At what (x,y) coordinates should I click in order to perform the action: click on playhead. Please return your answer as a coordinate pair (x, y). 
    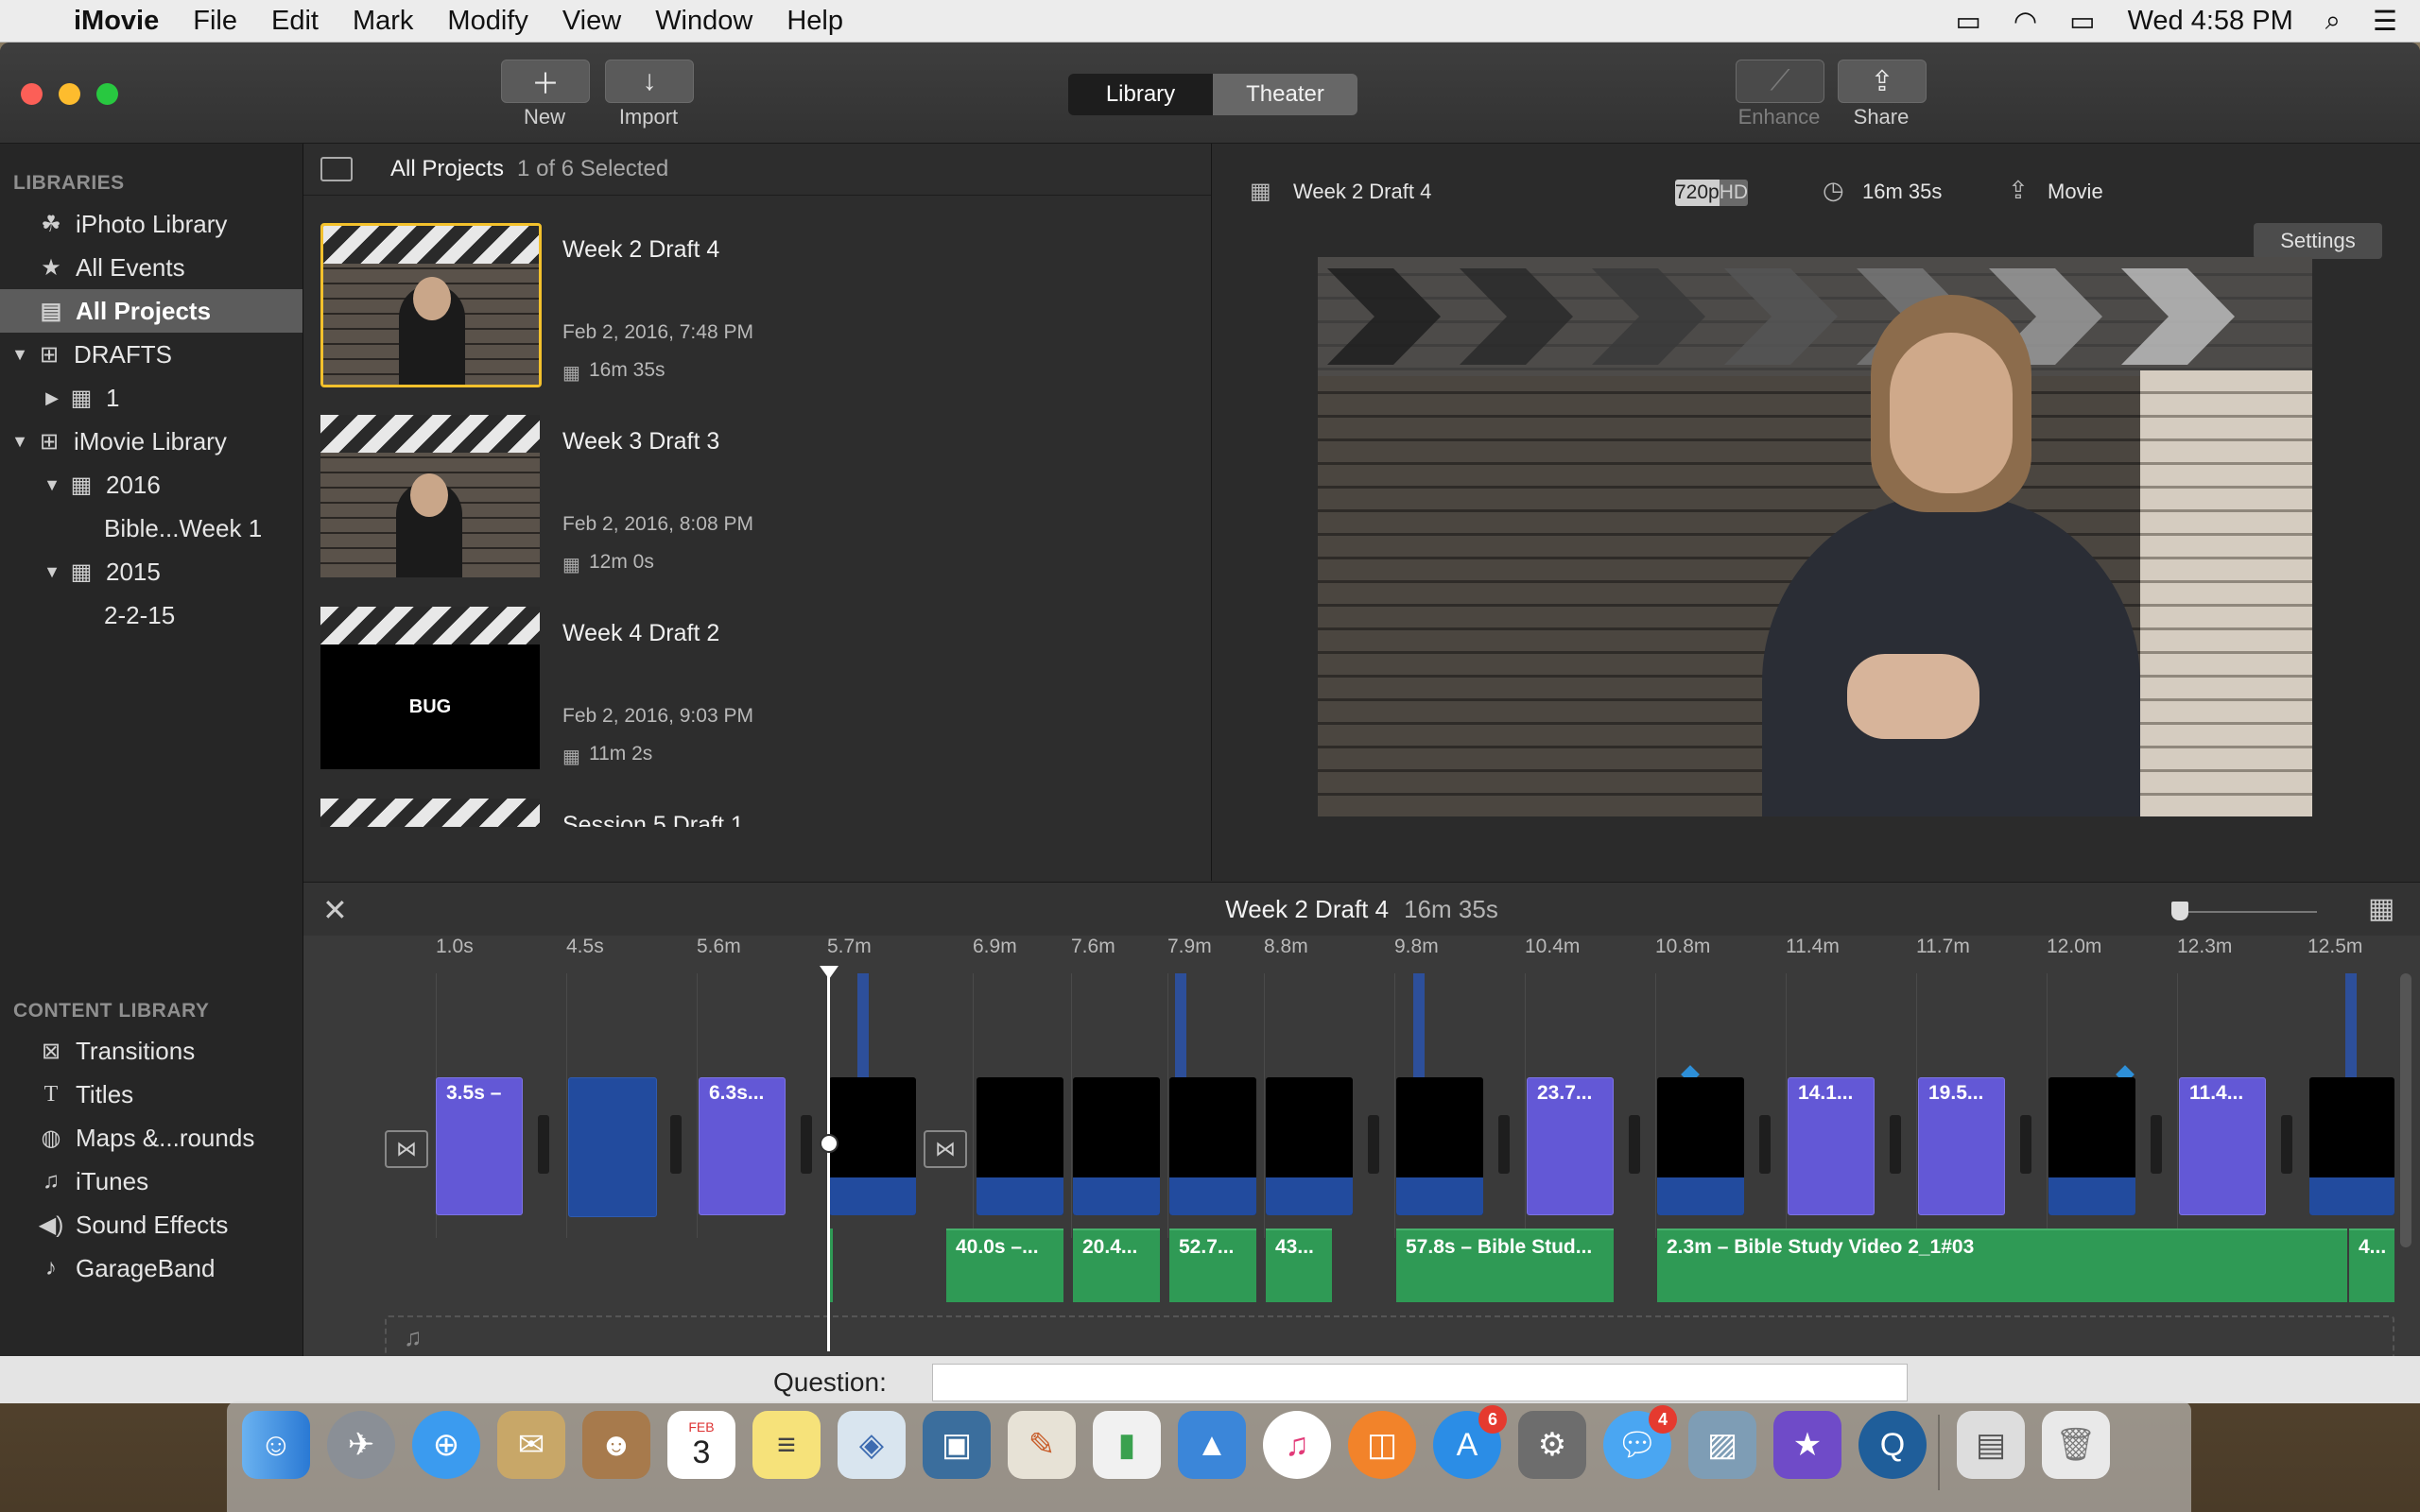
    Looking at the image, I should click on (828, 1162).